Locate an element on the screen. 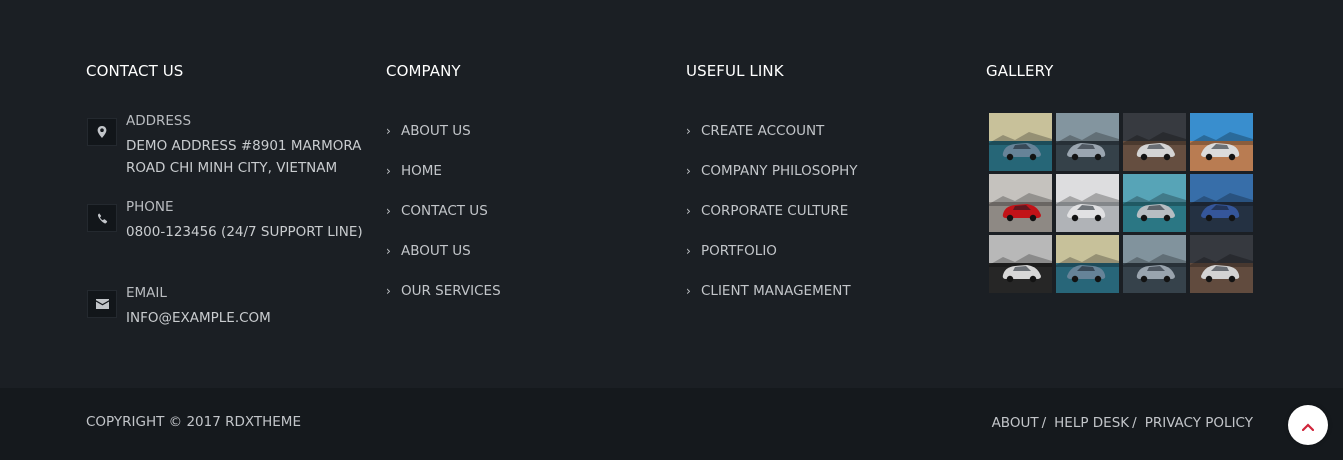 The height and width of the screenshot is (460, 1343). chevron-up-icon is located at coordinates (1308, 425).